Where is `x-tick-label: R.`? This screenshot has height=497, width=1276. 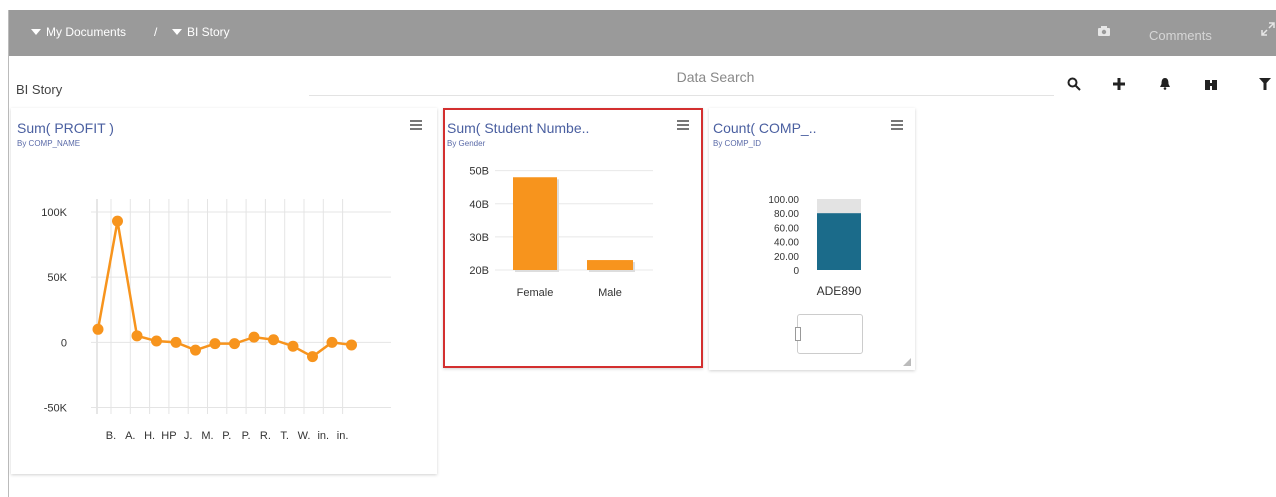 x-tick-label: R. is located at coordinates (265, 436).